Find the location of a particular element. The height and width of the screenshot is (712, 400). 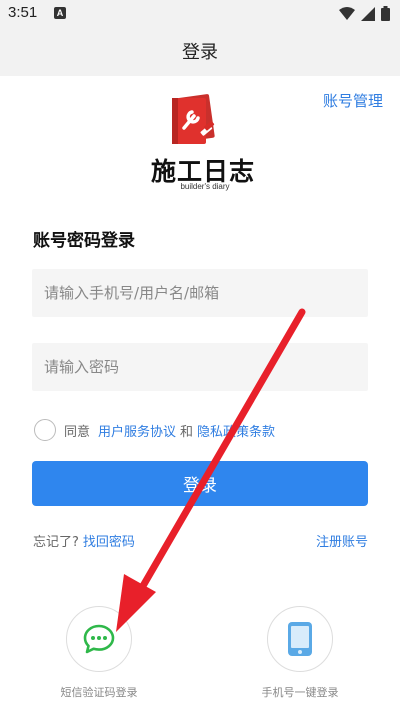

agree-and-text: 和 is located at coordinates (187, 432).